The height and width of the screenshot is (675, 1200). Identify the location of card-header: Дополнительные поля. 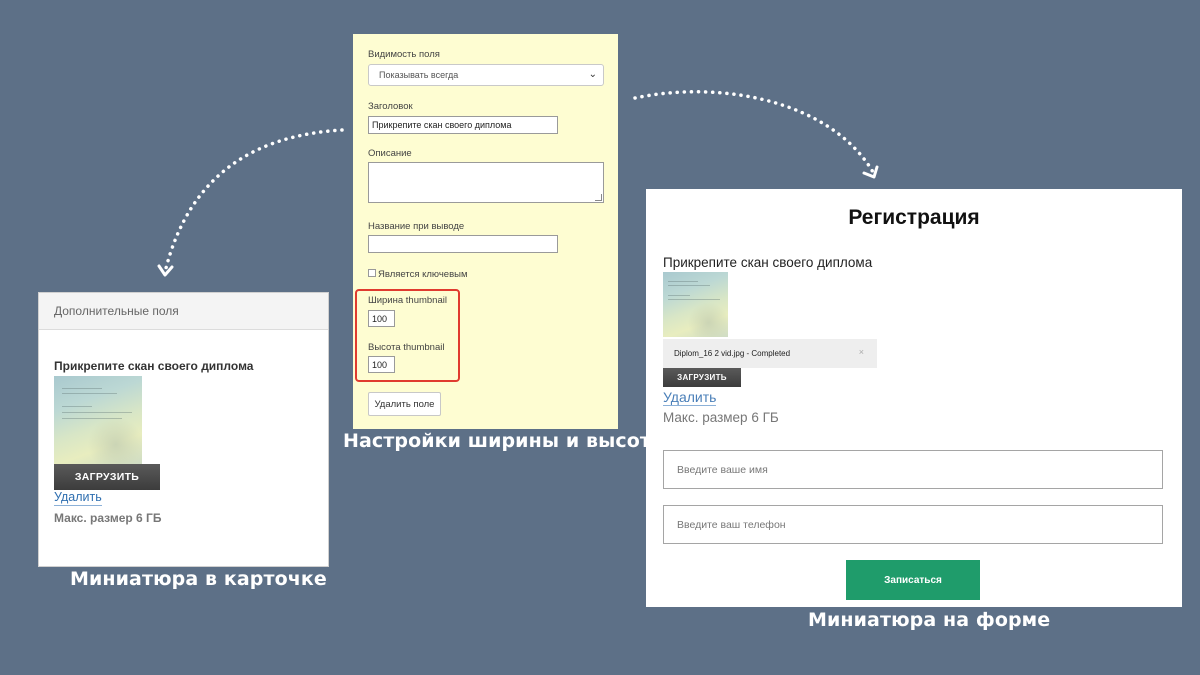
(183, 311).